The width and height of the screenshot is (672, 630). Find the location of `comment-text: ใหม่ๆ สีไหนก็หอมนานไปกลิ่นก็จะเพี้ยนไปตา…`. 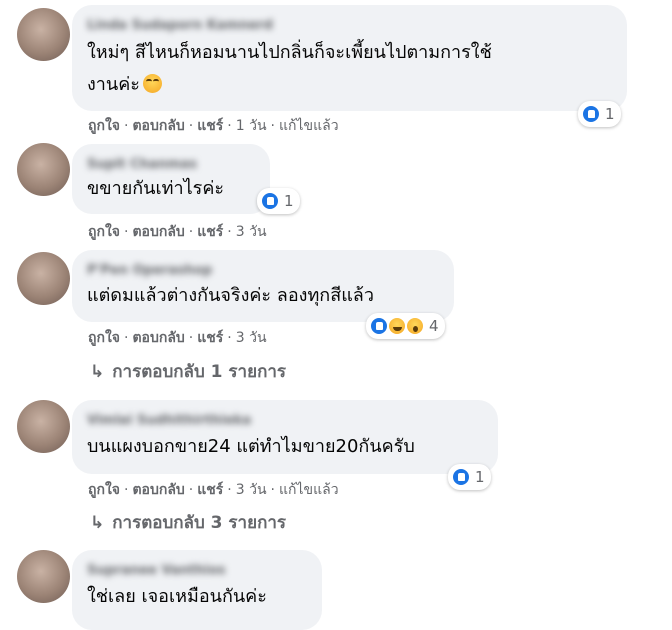

comment-text: ใหม่ๆ สีไหนก็หอมนานไปกลิ่นก็จะเพี้ยนไปตา… is located at coordinates (289, 68).